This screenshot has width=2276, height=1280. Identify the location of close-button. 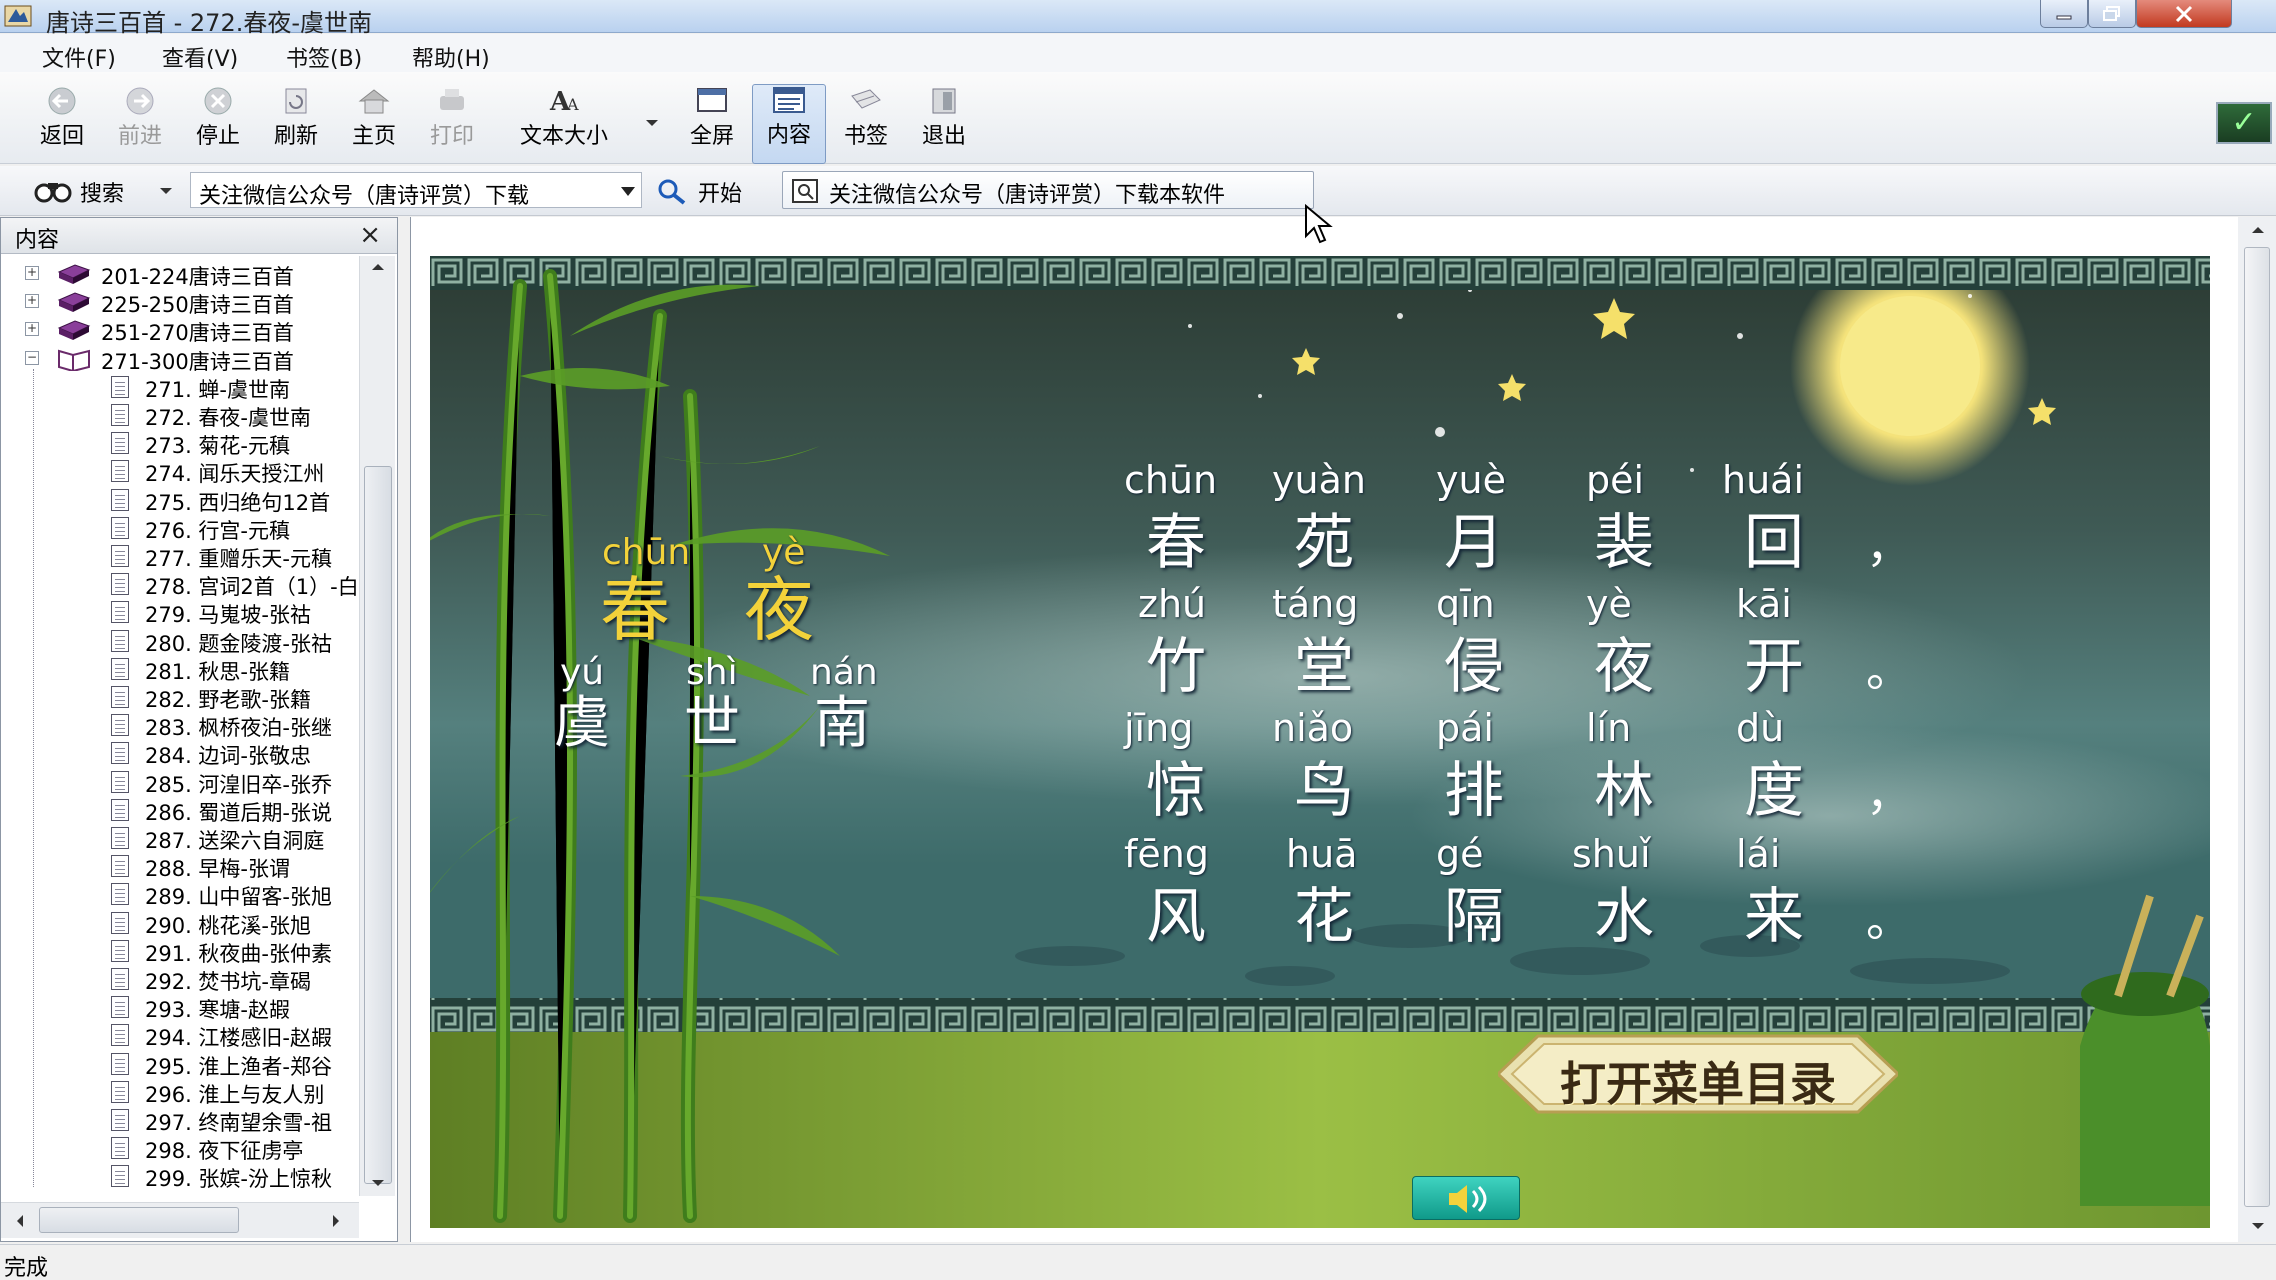
(2184, 14).